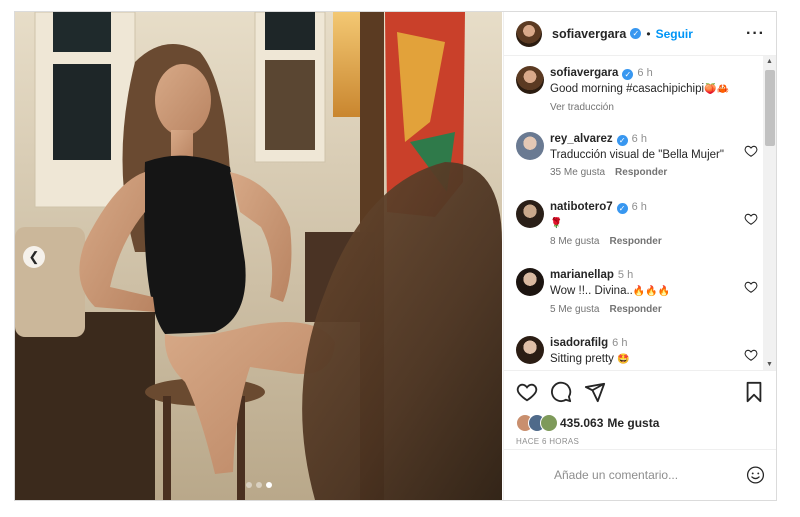  Describe the element at coordinates (527, 392) in the screenshot. I see `heart-icon` at that location.